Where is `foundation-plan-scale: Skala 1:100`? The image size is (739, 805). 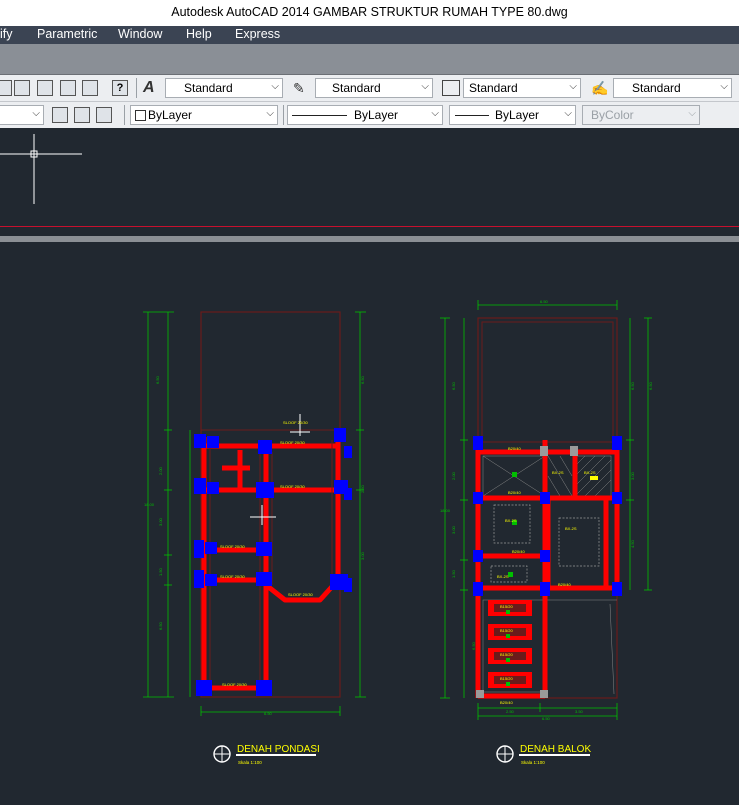 foundation-plan-scale: Skala 1:100 is located at coordinates (250, 762).